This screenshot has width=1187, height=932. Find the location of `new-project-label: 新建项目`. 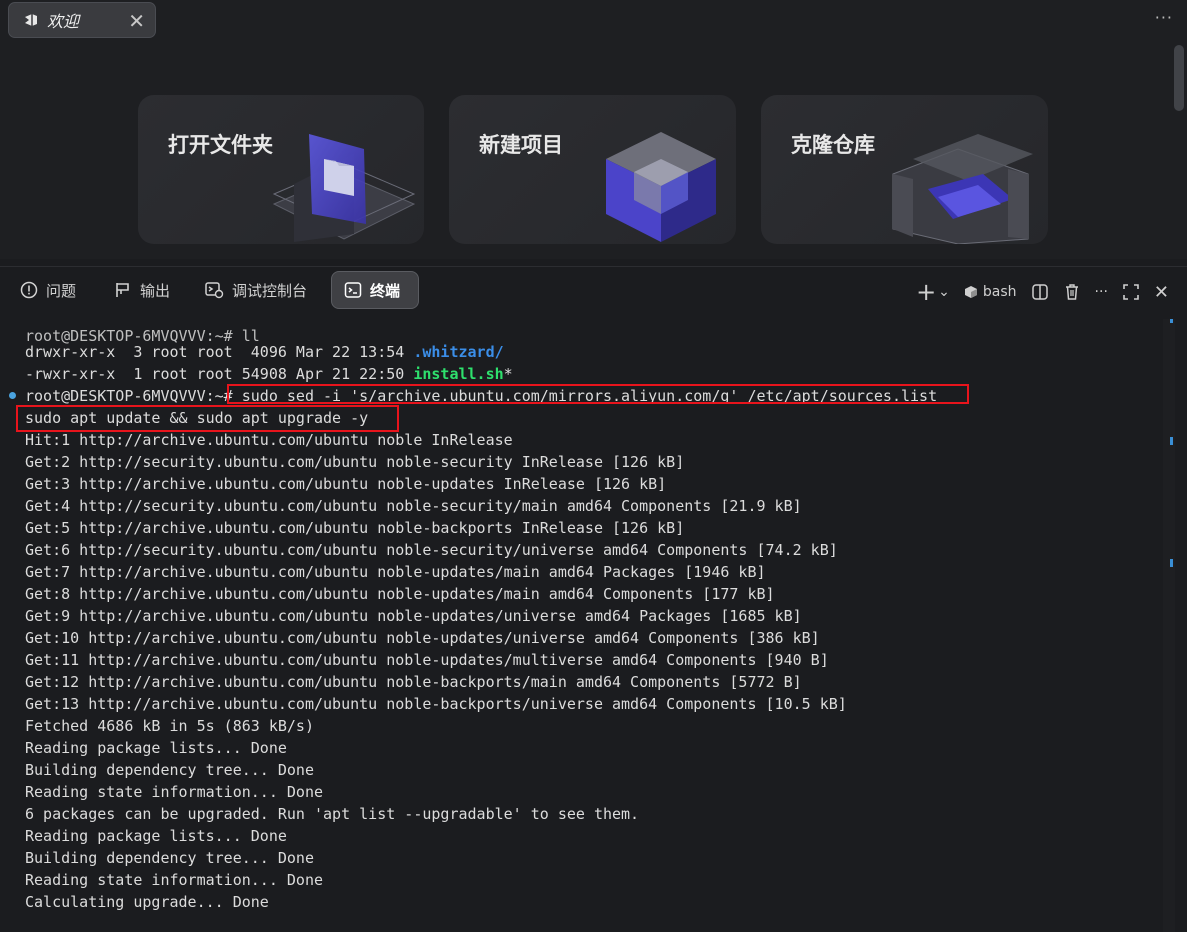

new-project-label: 新建项目 is located at coordinates (521, 145).